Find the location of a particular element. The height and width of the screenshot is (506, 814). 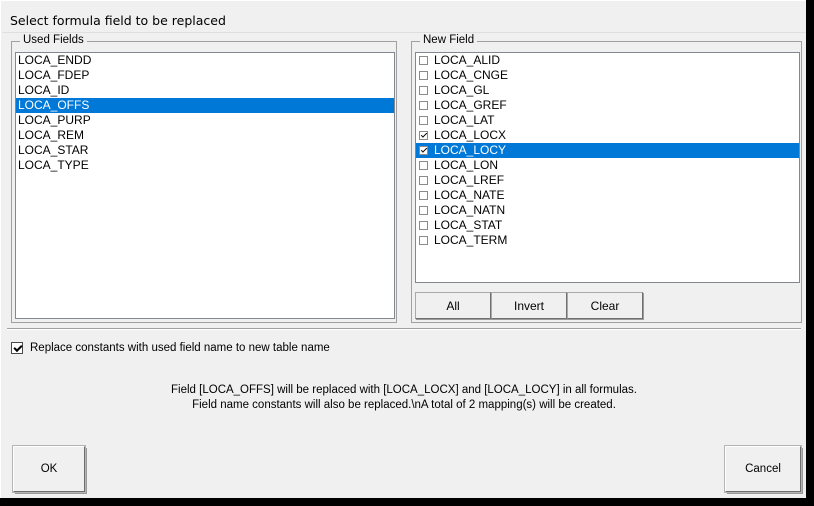

new-field-item: LOCA_GREF is located at coordinates (607, 105).